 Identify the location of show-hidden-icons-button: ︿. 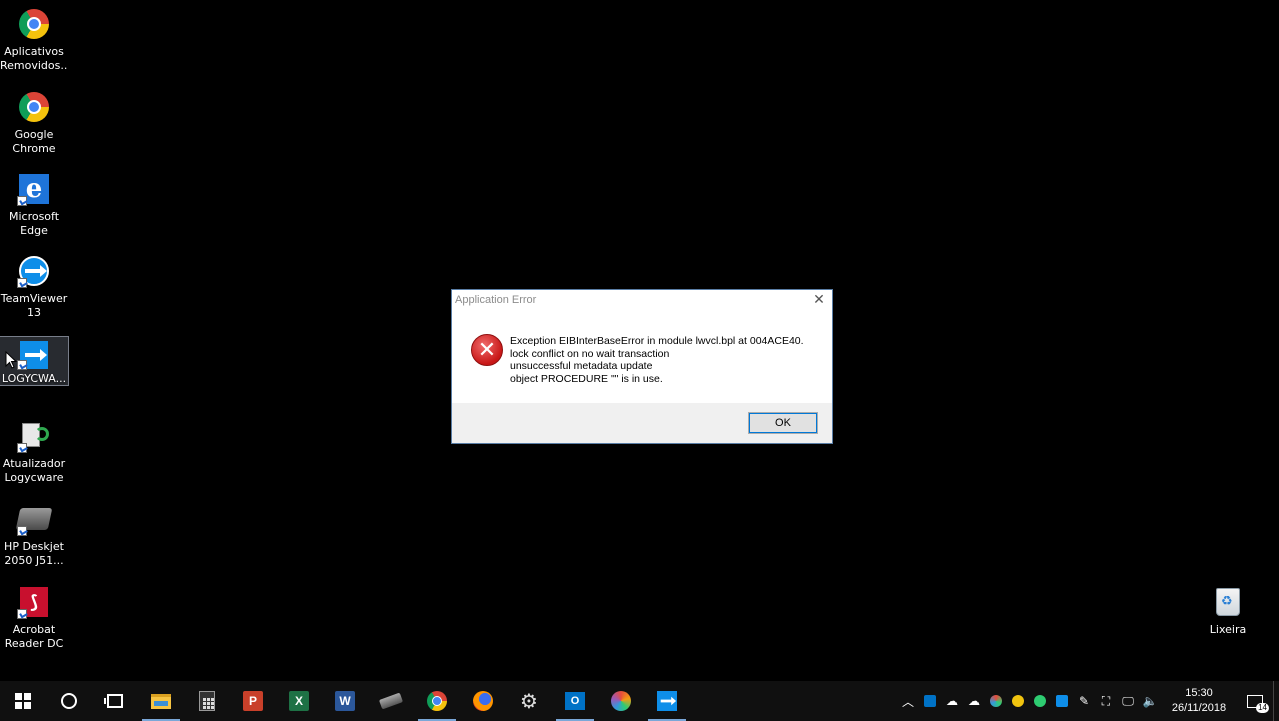
(908, 701).